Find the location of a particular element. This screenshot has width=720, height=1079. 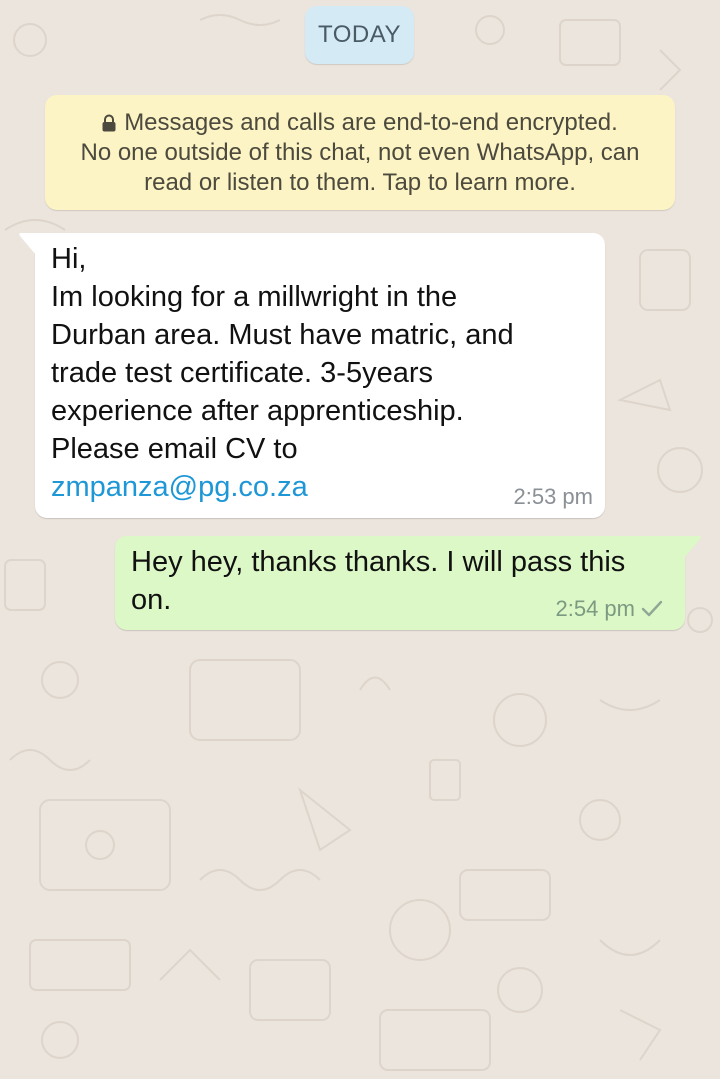

email-link: zmpanza@pg.co.za is located at coordinates (179, 487).